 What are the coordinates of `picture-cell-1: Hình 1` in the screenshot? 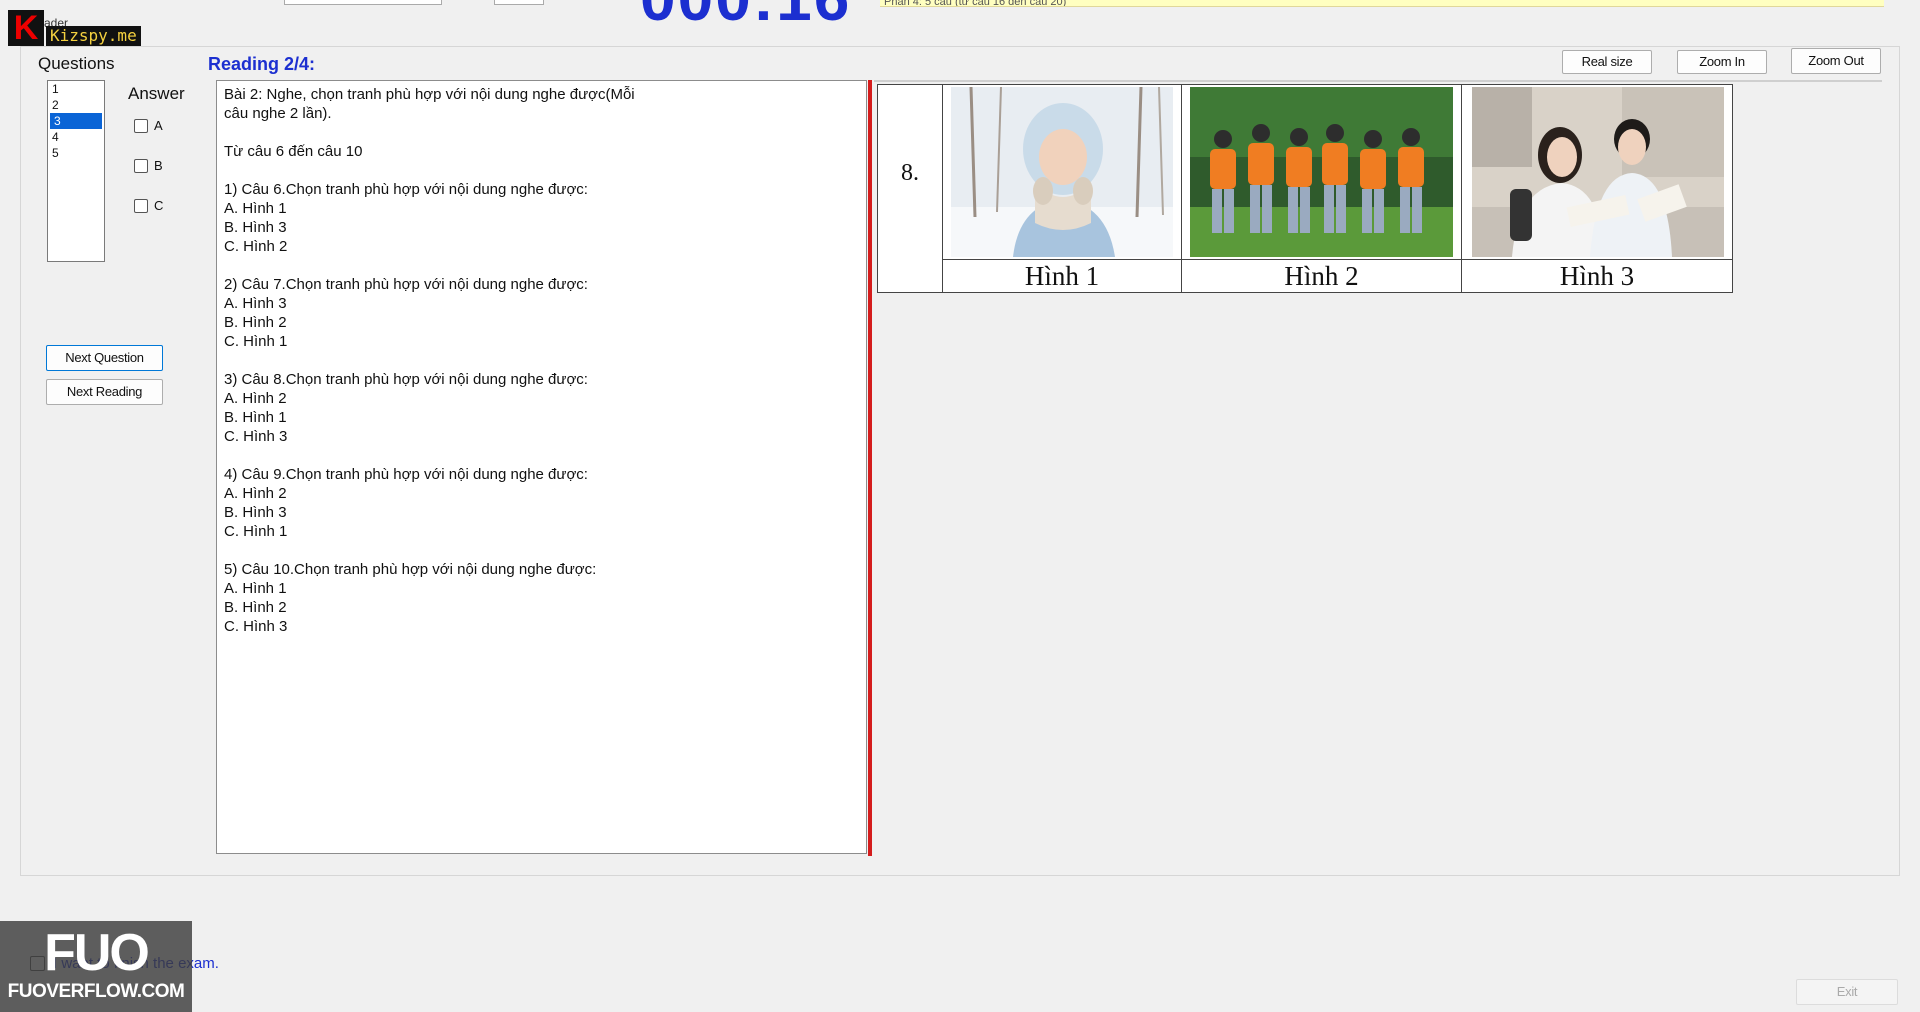 It's located at (1062, 188).